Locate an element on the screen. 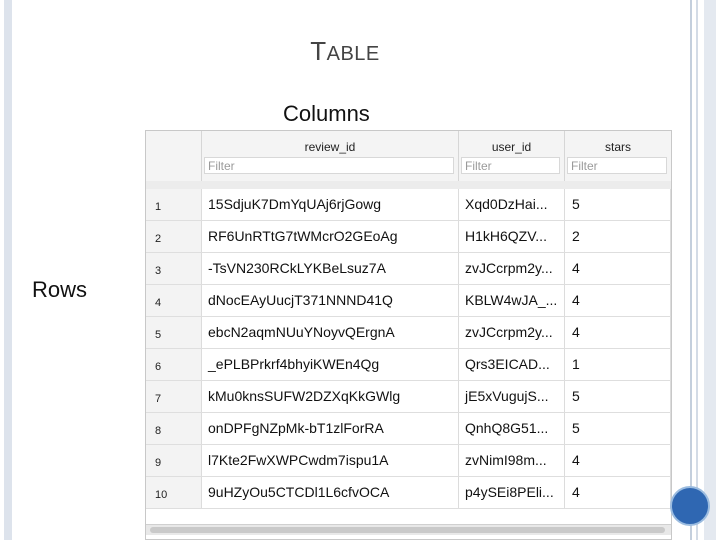 This screenshot has height=540, width=720. cell-stars: 1 is located at coordinates (618, 364).